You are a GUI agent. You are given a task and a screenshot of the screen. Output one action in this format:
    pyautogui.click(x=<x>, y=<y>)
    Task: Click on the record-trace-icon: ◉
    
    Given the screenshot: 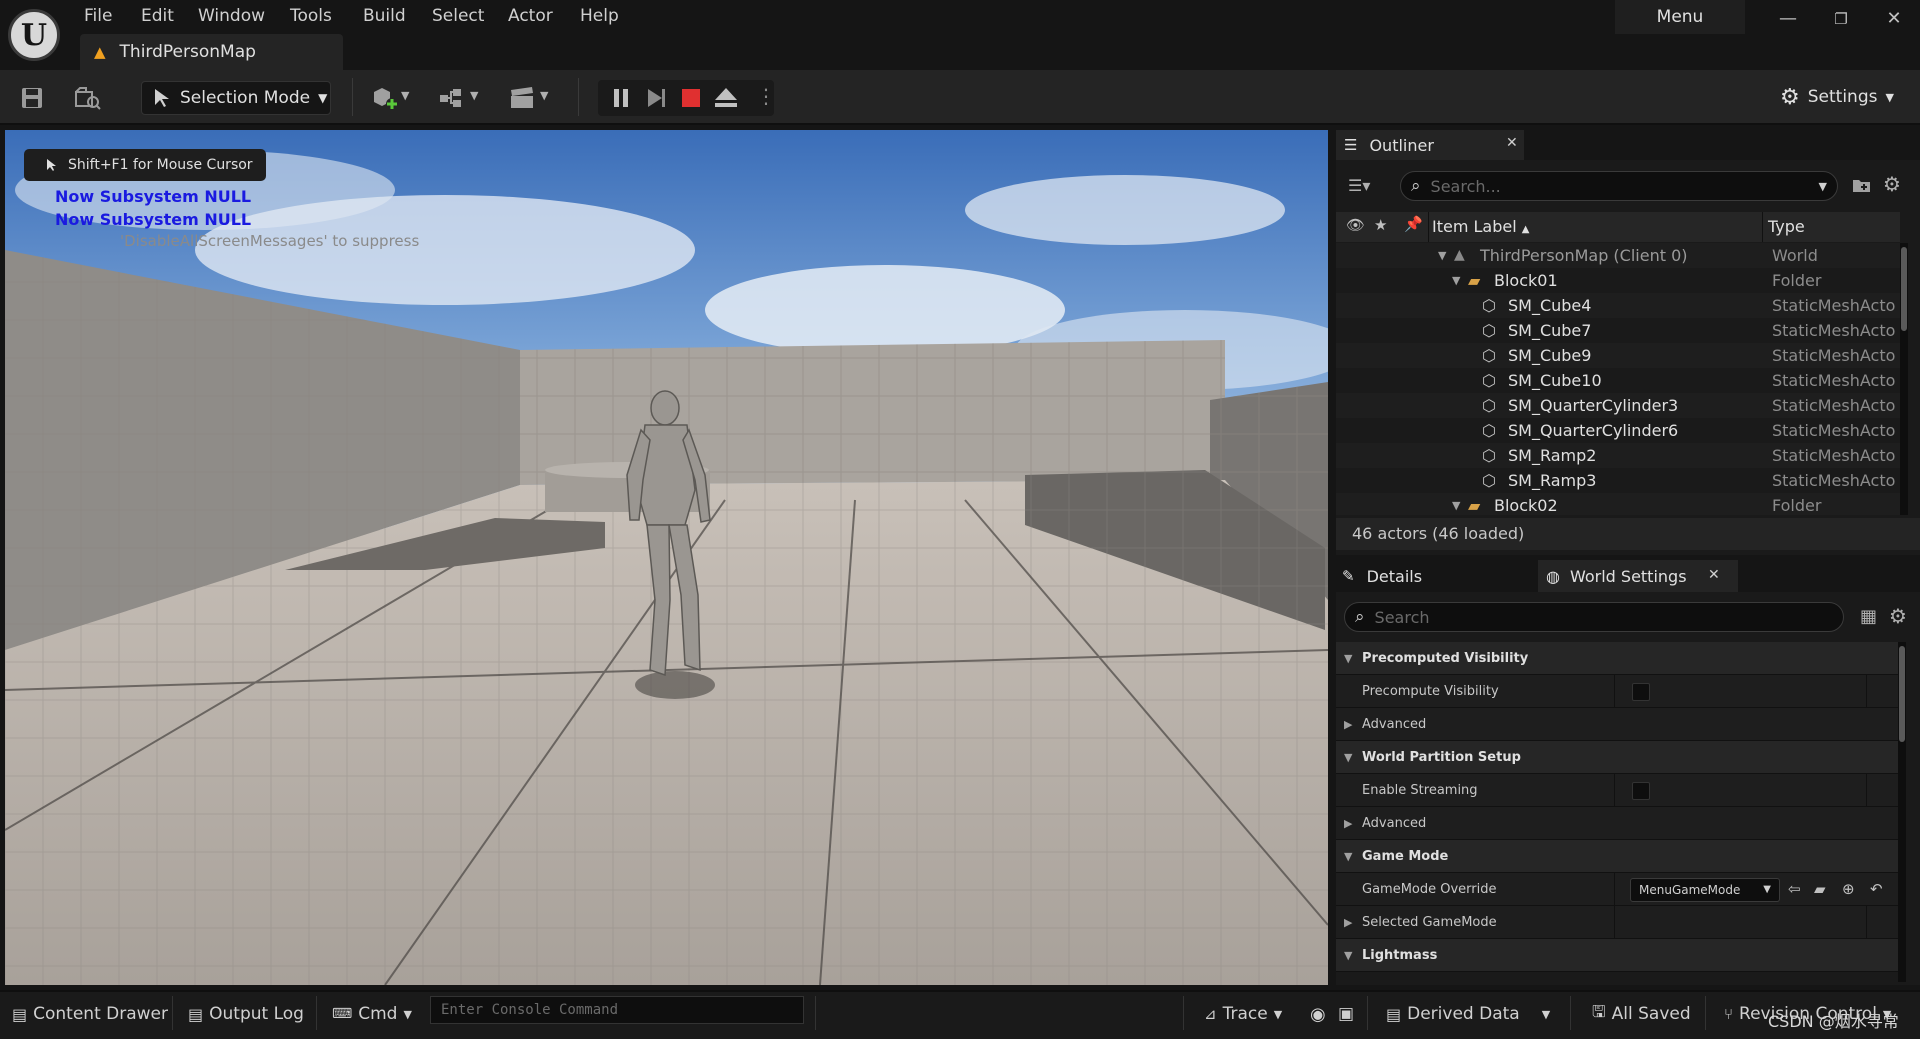 What is the action you would take?
    pyautogui.click(x=1318, y=1014)
    